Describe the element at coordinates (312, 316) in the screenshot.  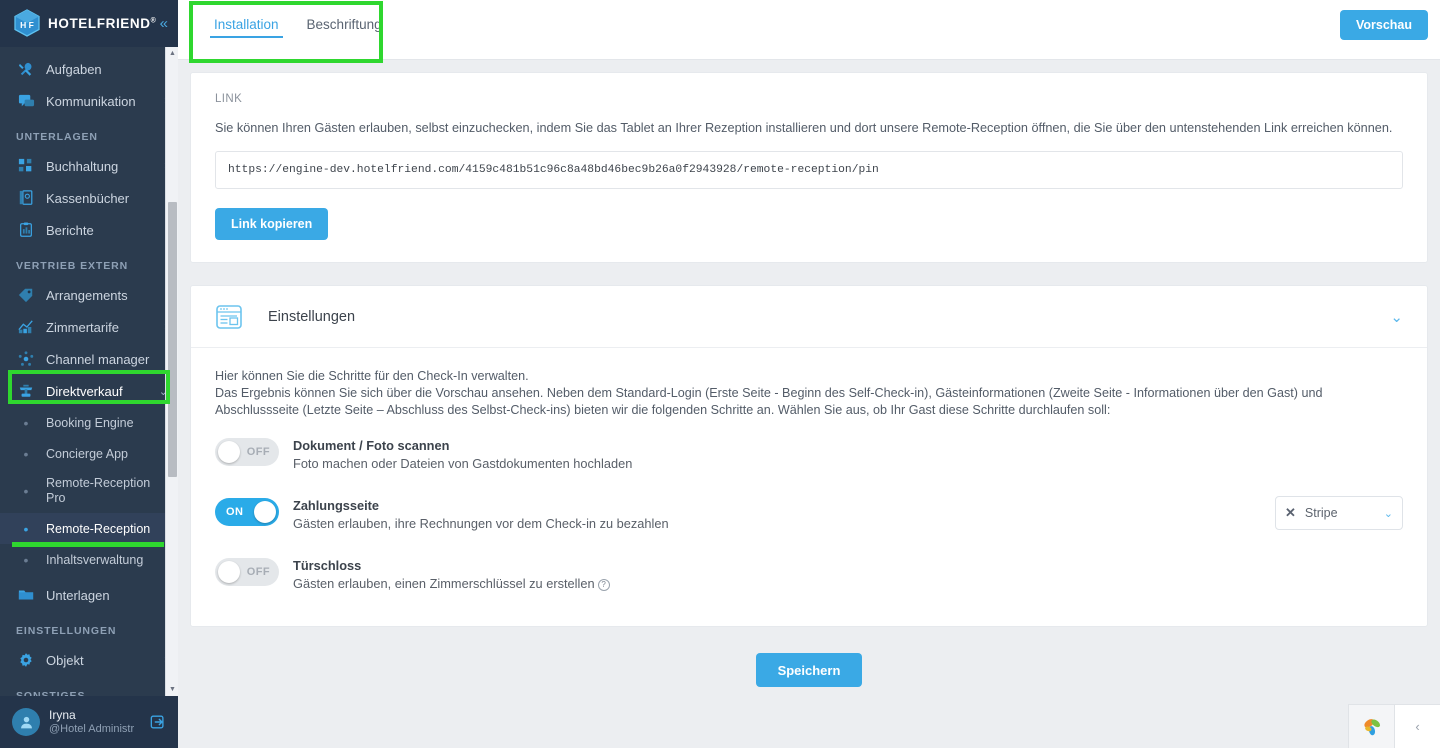
I see `settings-title: Einstellungen` at that location.